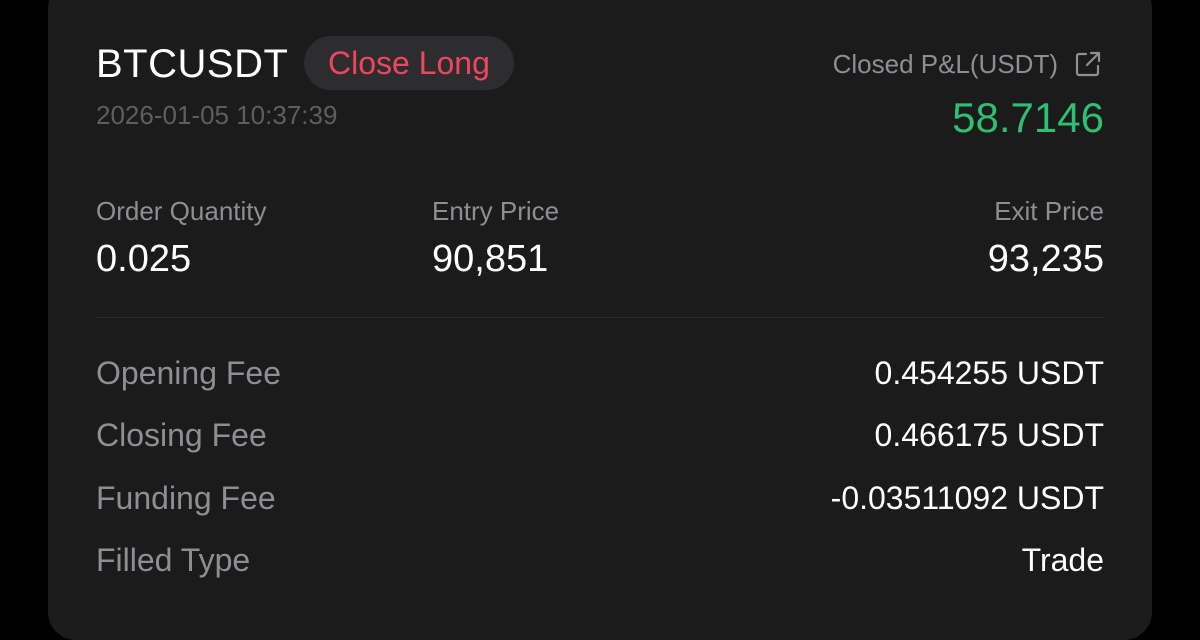 This screenshot has height=640, width=1200. Describe the element at coordinates (600, 373) in the screenshot. I see `detail-row-opening-fee: Opening Fee 0.454255 USDT` at that location.